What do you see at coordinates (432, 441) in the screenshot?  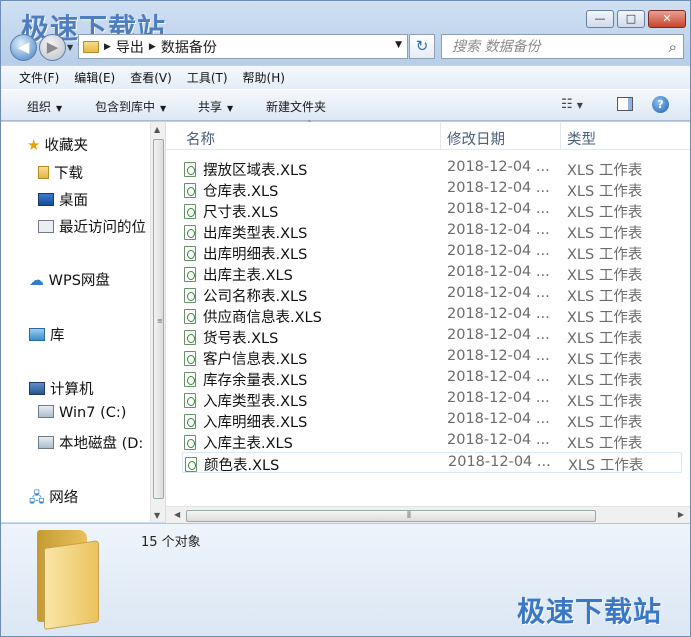 I see `file-row: 入库主表.XLS 2018-12-04 ... XLS 工作表` at bounding box center [432, 441].